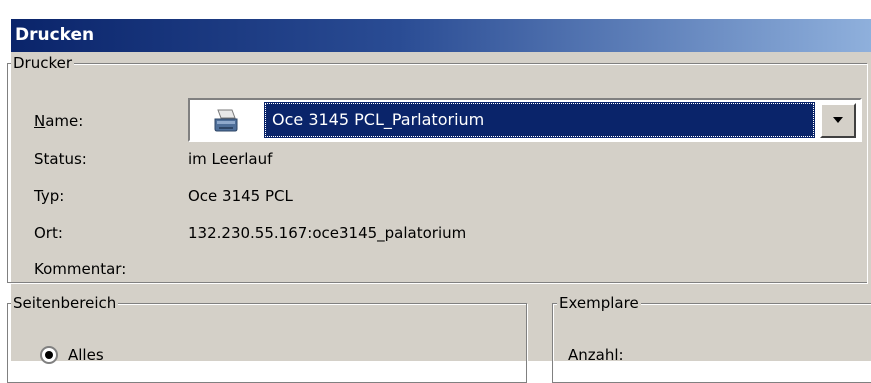 The height and width of the screenshot is (383, 871). I want to click on radio-dot, so click(49, 355).